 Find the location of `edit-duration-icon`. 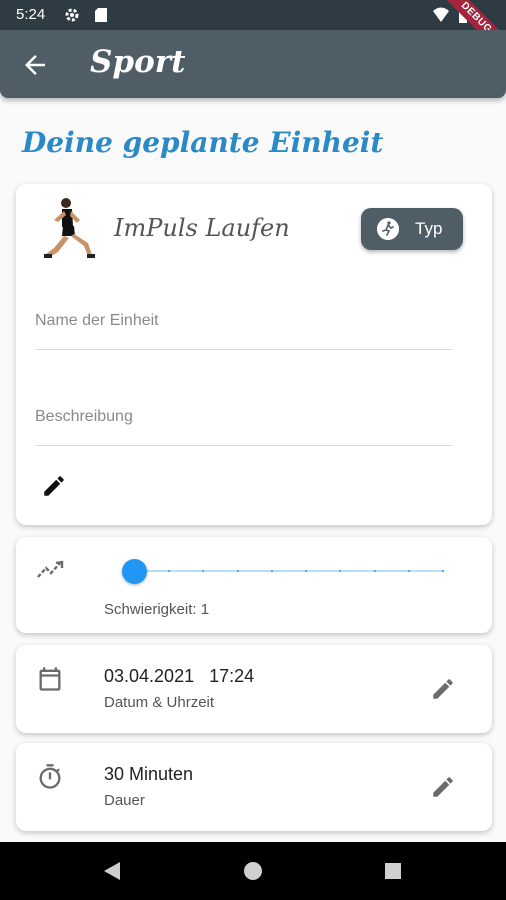

edit-duration-icon is located at coordinates (443, 787).